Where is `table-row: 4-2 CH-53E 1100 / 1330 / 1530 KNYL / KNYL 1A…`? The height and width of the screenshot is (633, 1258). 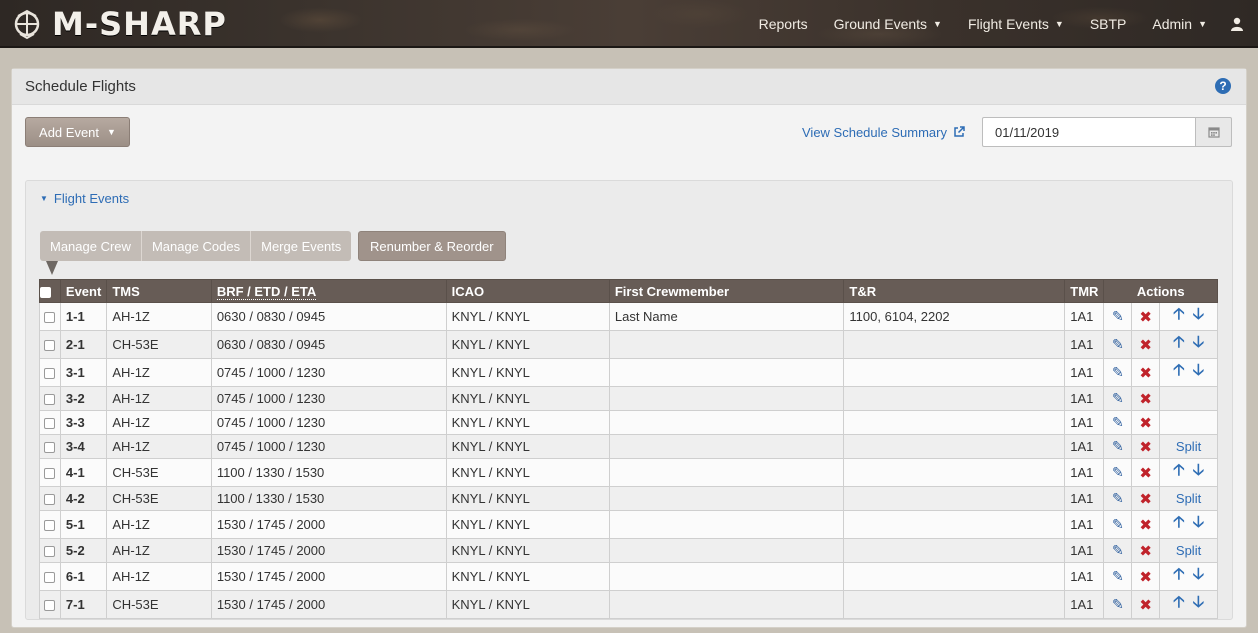 table-row: 4-2 CH-53E 1100 / 1330 / 1530 KNYL / KNYL 1A… is located at coordinates (628, 498).